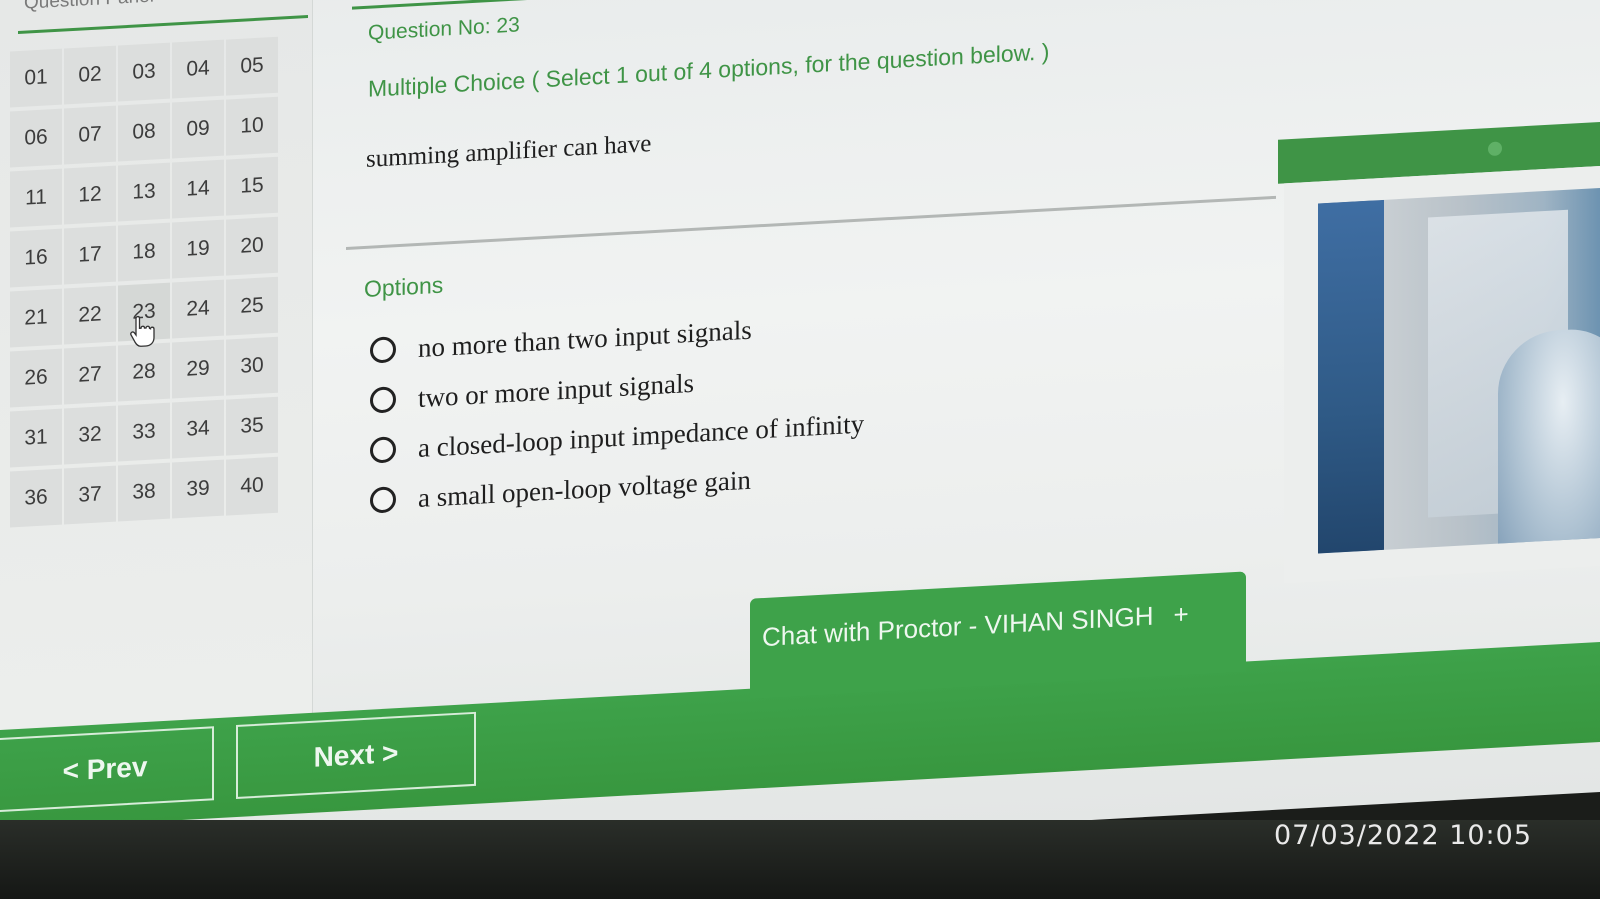 This screenshot has height=899, width=1600. What do you see at coordinates (36, 498) in the screenshot?
I see `question-number-36: 36` at bounding box center [36, 498].